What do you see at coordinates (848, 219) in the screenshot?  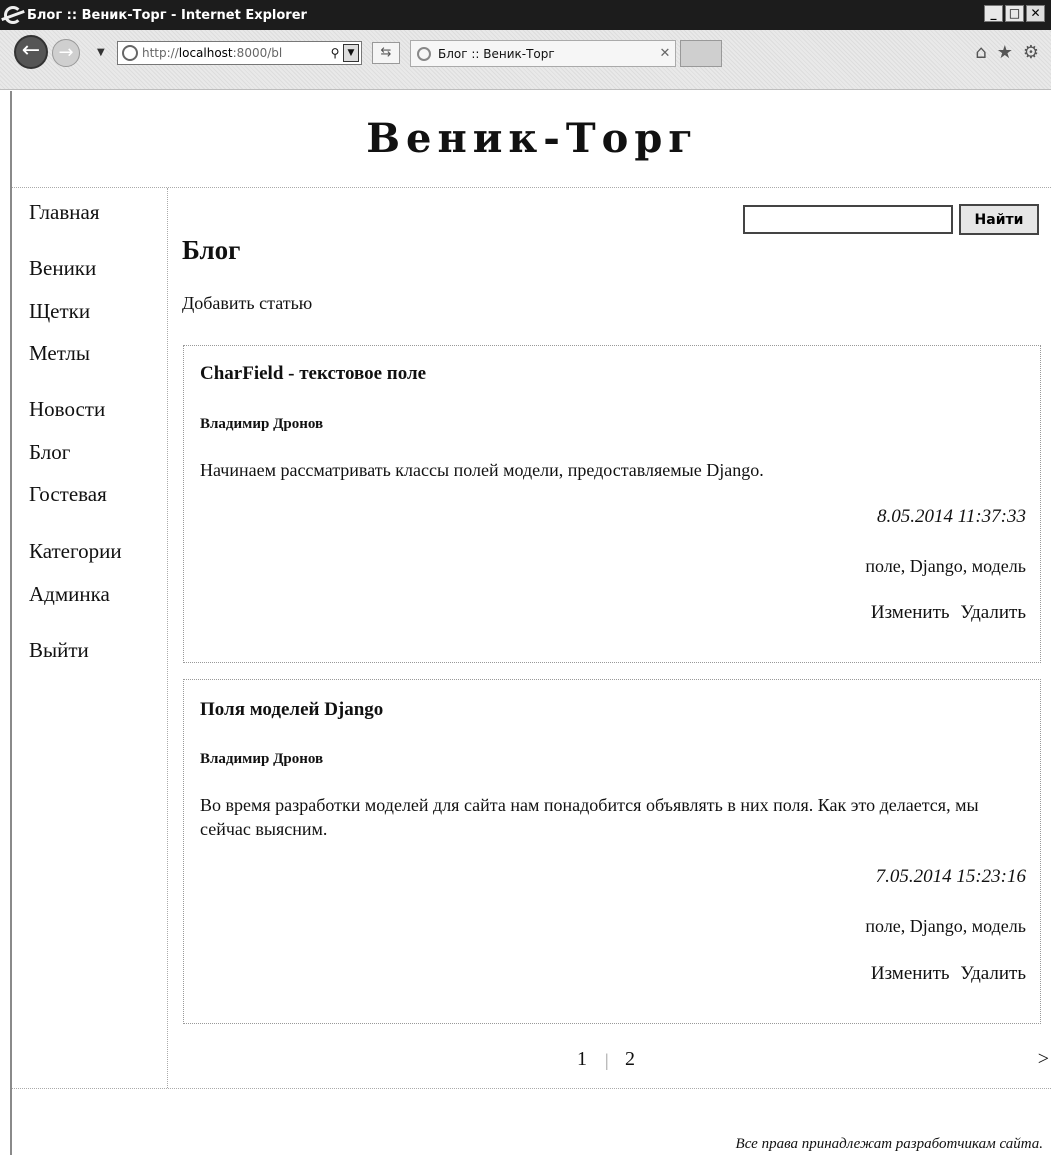 I see `search-input` at bounding box center [848, 219].